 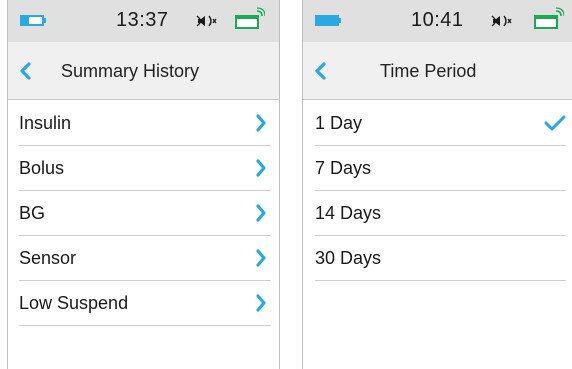 What do you see at coordinates (339, 123) in the screenshot?
I see `list-item-label: 1 Day` at bounding box center [339, 123].